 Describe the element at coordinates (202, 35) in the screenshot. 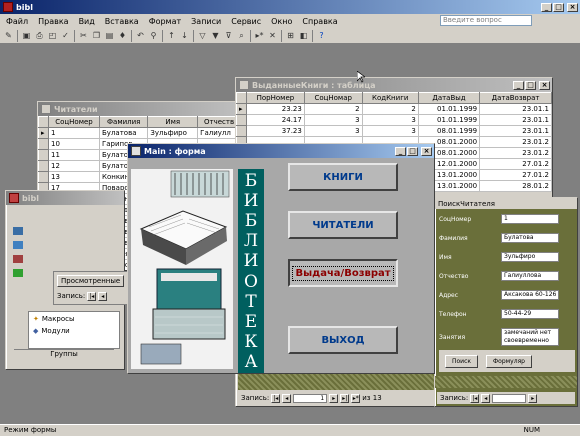

I see `filter-selection-icon: ▽` at that location.